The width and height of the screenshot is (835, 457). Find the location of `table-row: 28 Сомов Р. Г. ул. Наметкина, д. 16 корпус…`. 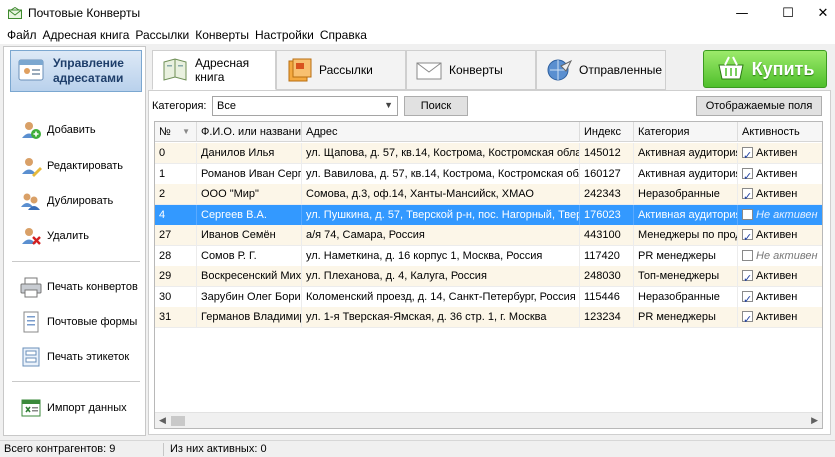

table-row: 28 Сомов Р. Г. ул. Наметкина, д. 16 корпус… is located at coordinates (488, 256).